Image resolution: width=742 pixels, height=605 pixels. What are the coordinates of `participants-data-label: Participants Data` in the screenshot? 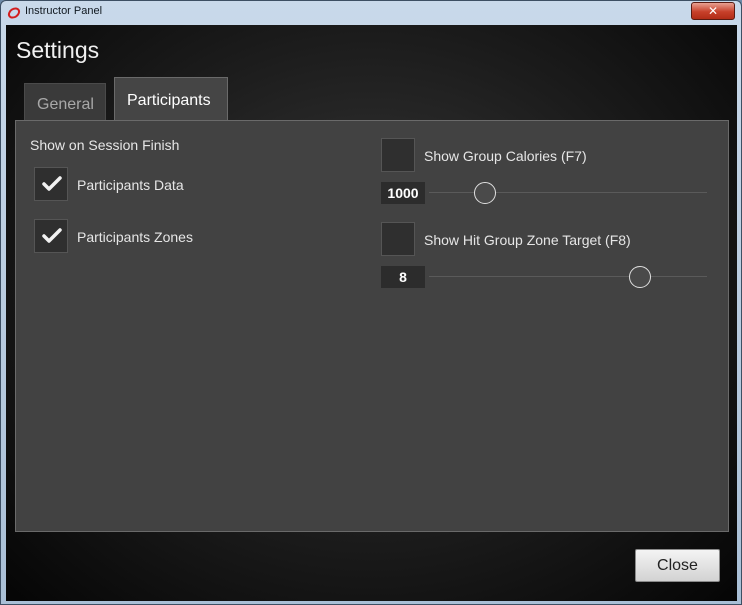 It's located at (130, 185).